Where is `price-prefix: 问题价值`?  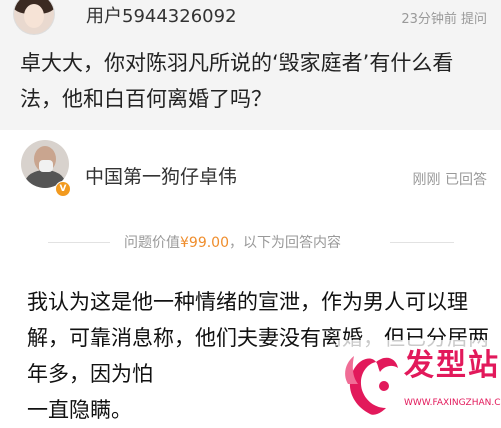 price-prefix: 问题价值 is located at coordinates (152, 243).